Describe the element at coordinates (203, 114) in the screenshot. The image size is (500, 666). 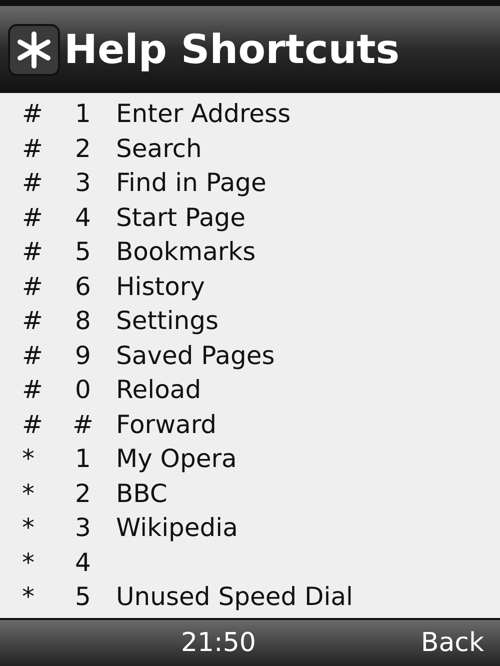
I see `shortcut-label: Enter Address` at that location.